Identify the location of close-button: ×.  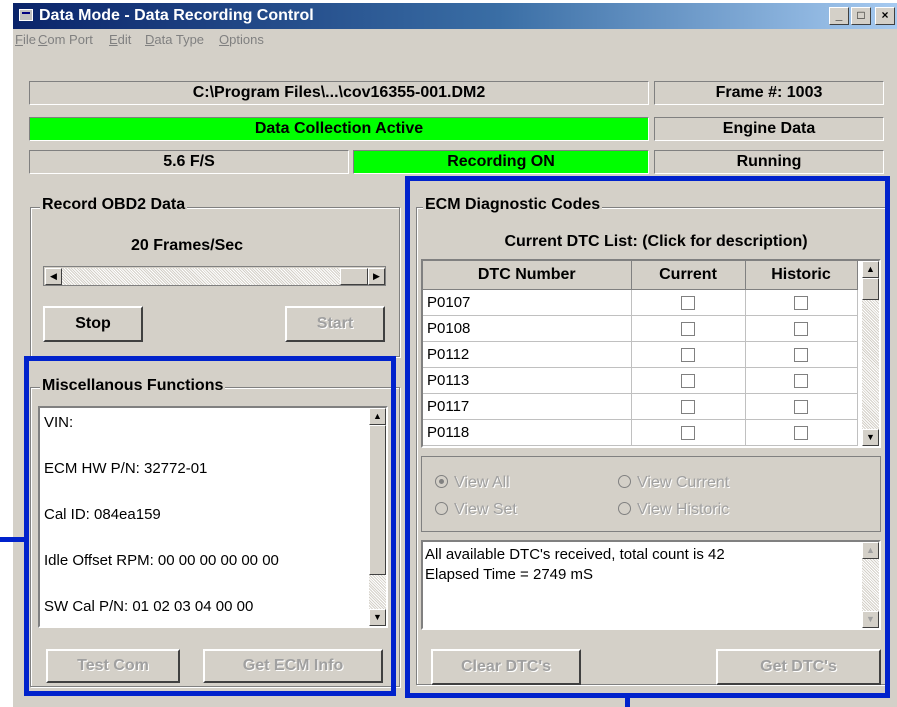
(885, 16).